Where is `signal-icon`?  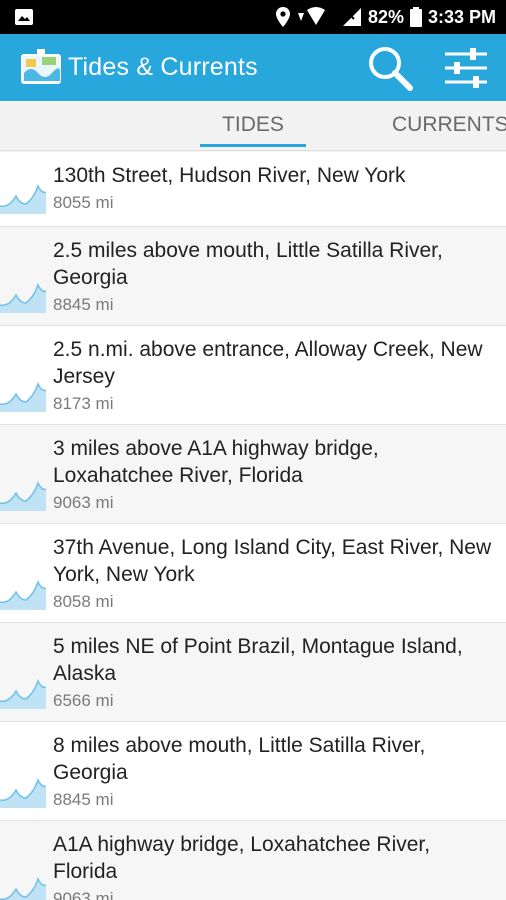 signal-icon is located at coordinates (351, 17).